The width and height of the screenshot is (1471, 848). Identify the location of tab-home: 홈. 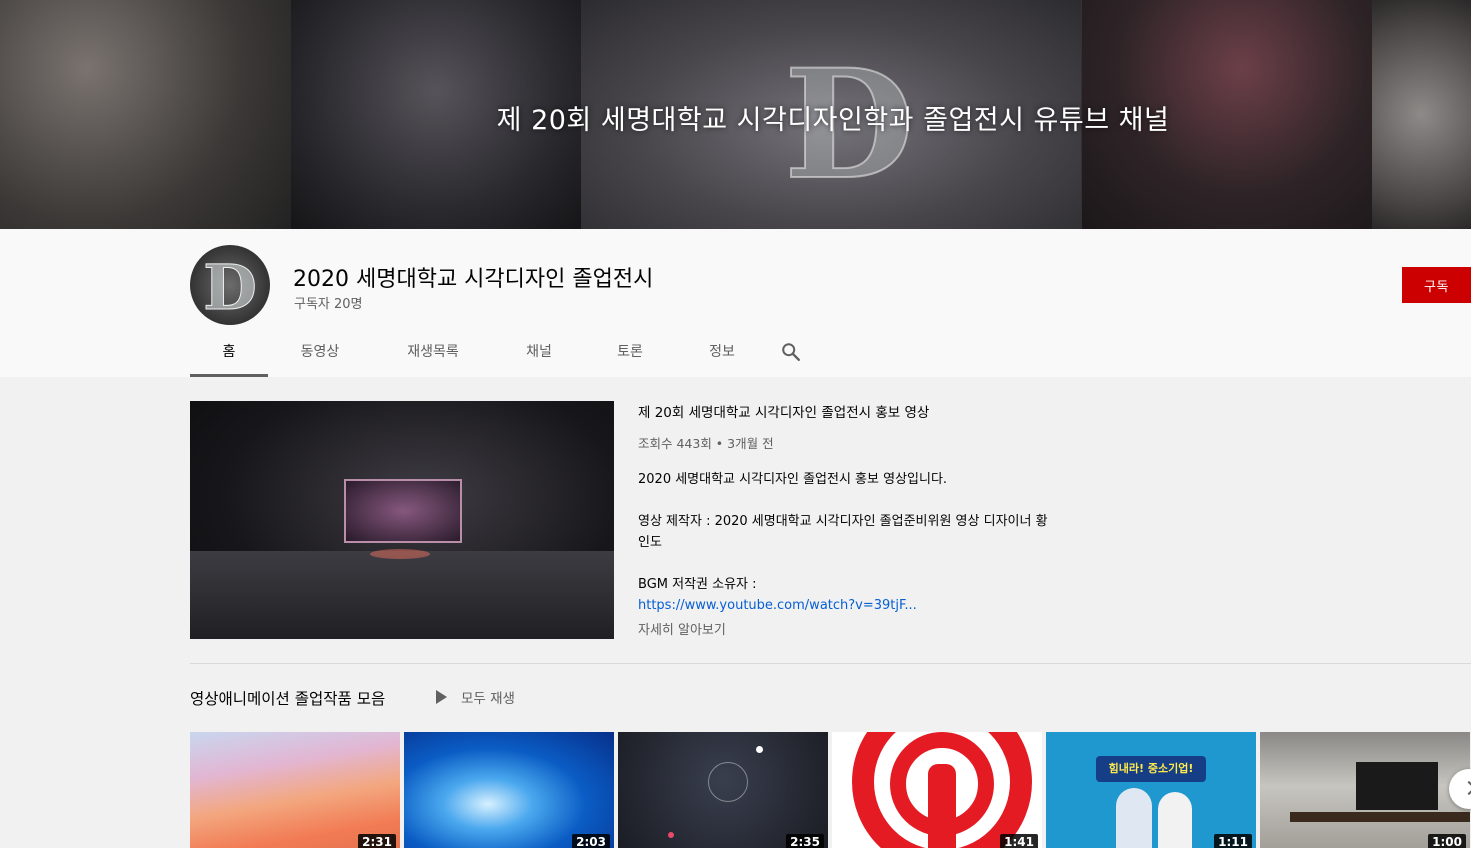
(229, 352).